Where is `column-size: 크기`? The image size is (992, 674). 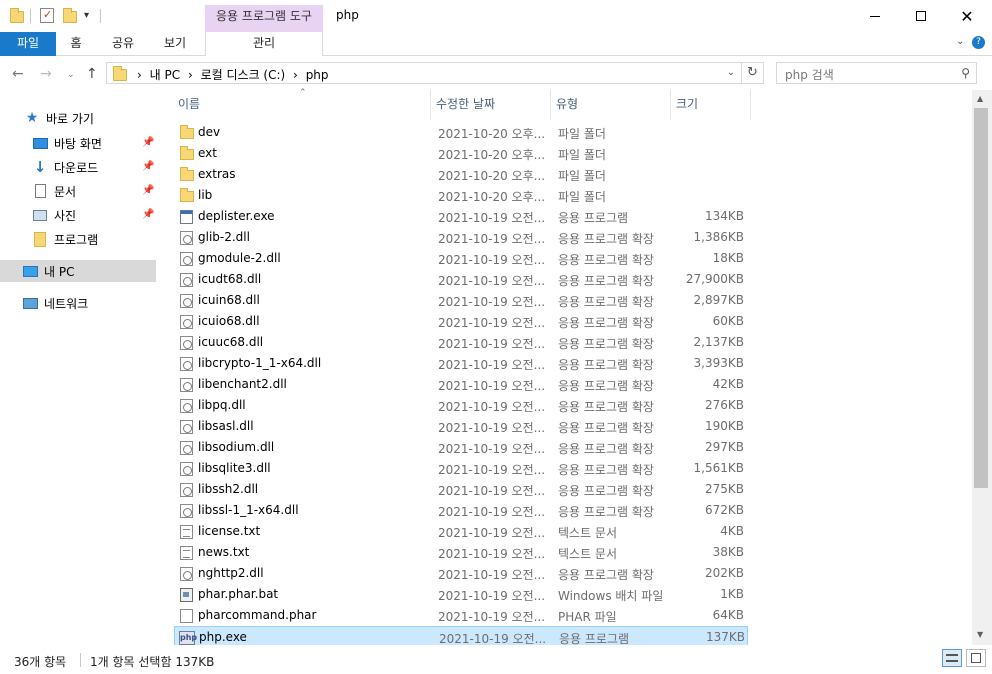
column-size: 크기 is located at coordinates (711, 105).